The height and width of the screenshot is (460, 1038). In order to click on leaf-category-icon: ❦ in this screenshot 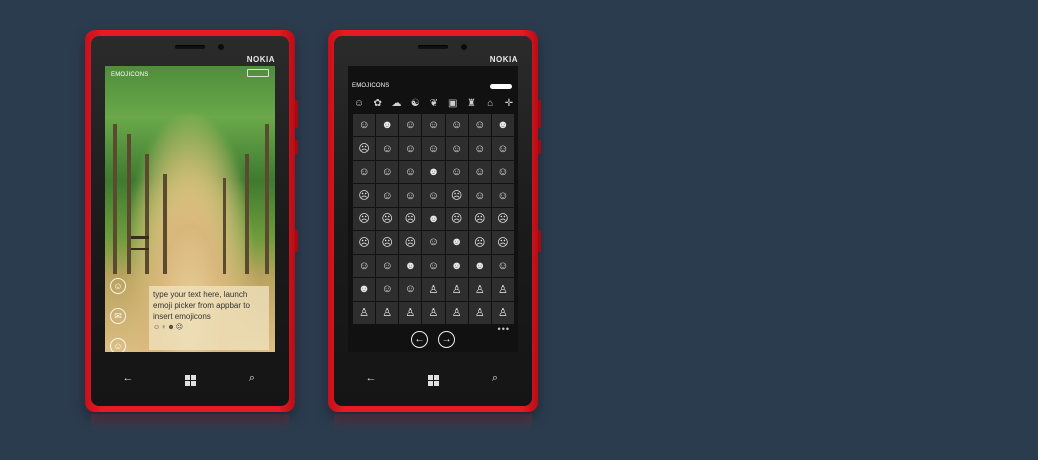, I will do `click(434, 103)`.